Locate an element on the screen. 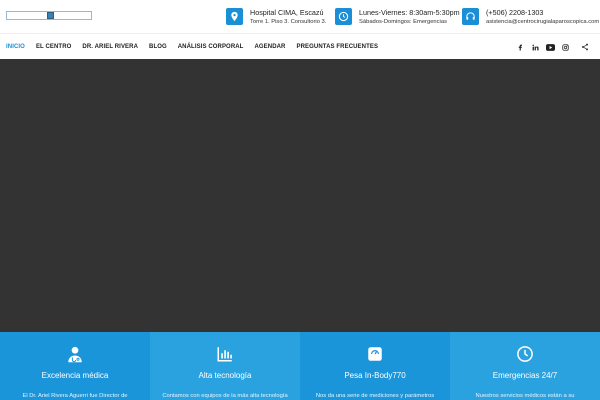 This screenshot has width=600, height=400. site-logo is located at coordinates (49, 15).